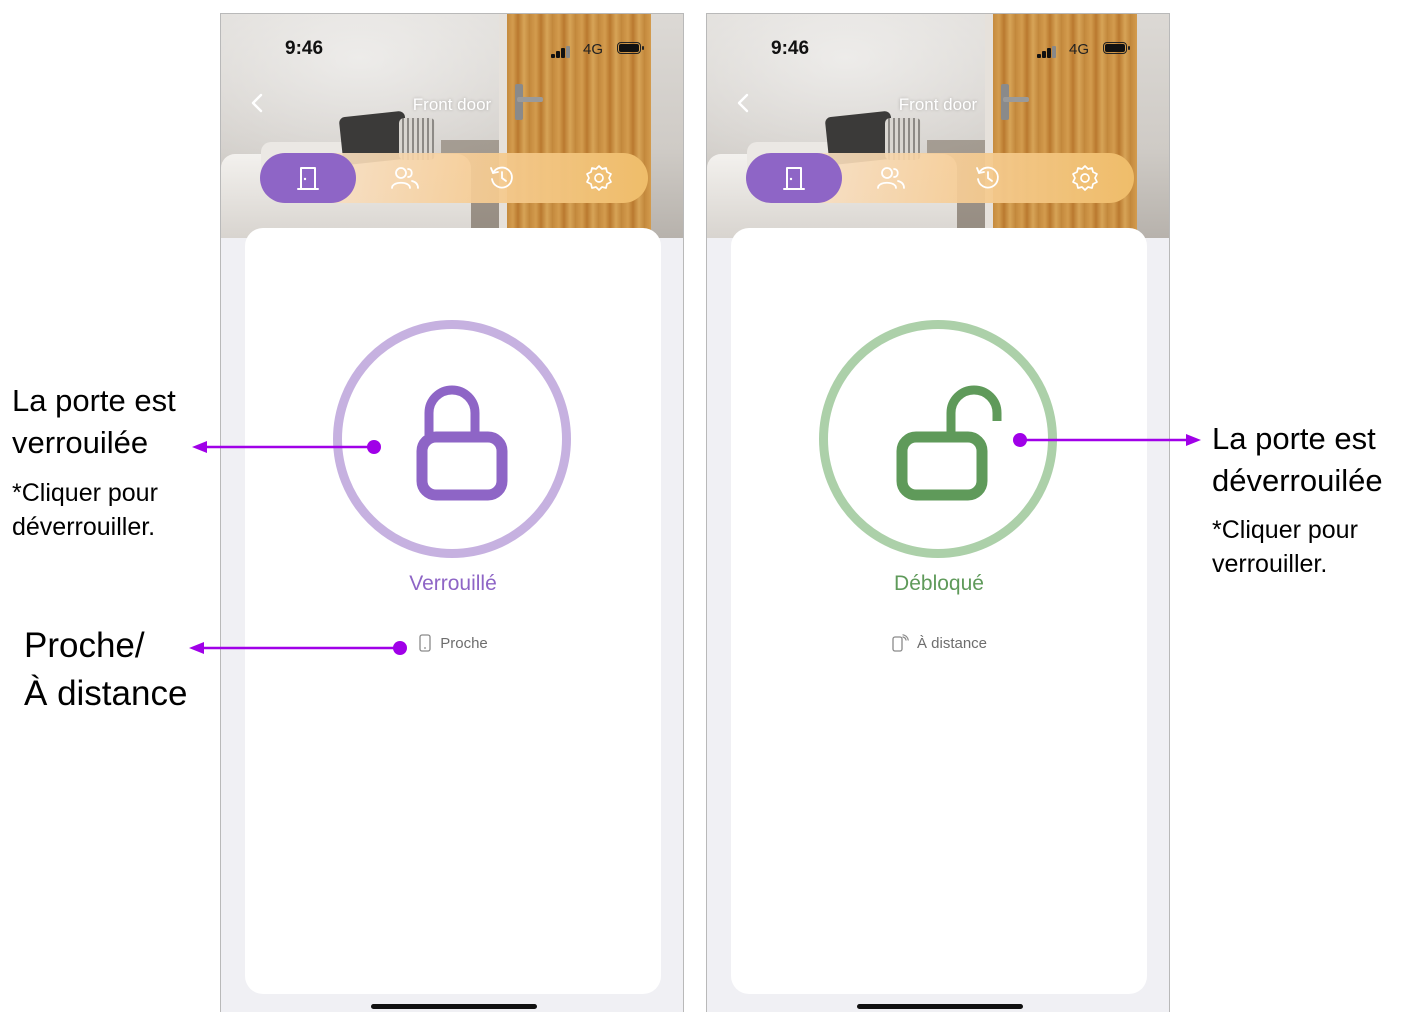 The width and height of the screenshot is (1407, 1012). What do you see at coordinates (1294, 438) in the screenshot?
I see `annotation-unlocked-title-line1: La porte est` at bounding box center [1294, 438].